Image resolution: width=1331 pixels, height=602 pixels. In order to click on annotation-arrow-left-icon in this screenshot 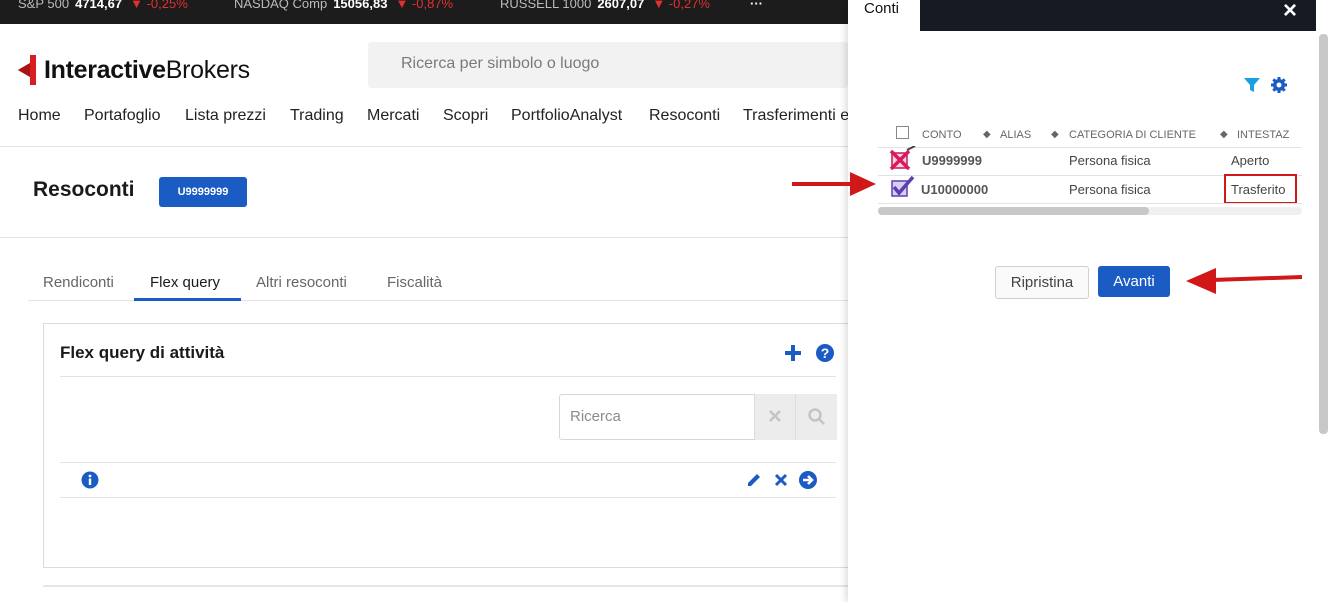, I will do `click(1244, 281)`.